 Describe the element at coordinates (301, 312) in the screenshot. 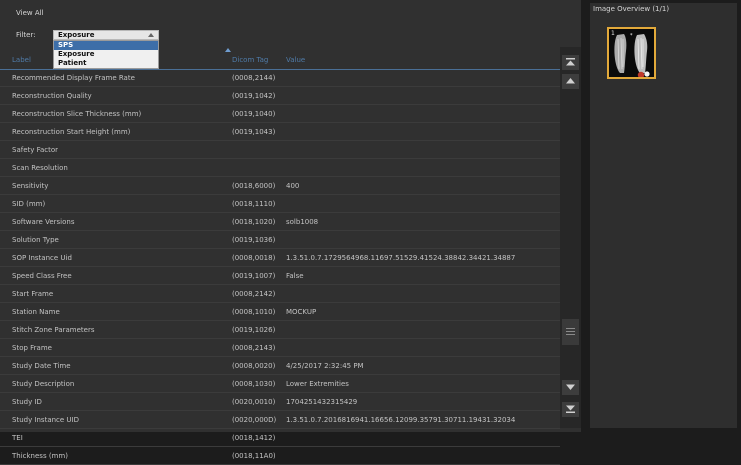

I see `row-value: MOCKUP` at that location.